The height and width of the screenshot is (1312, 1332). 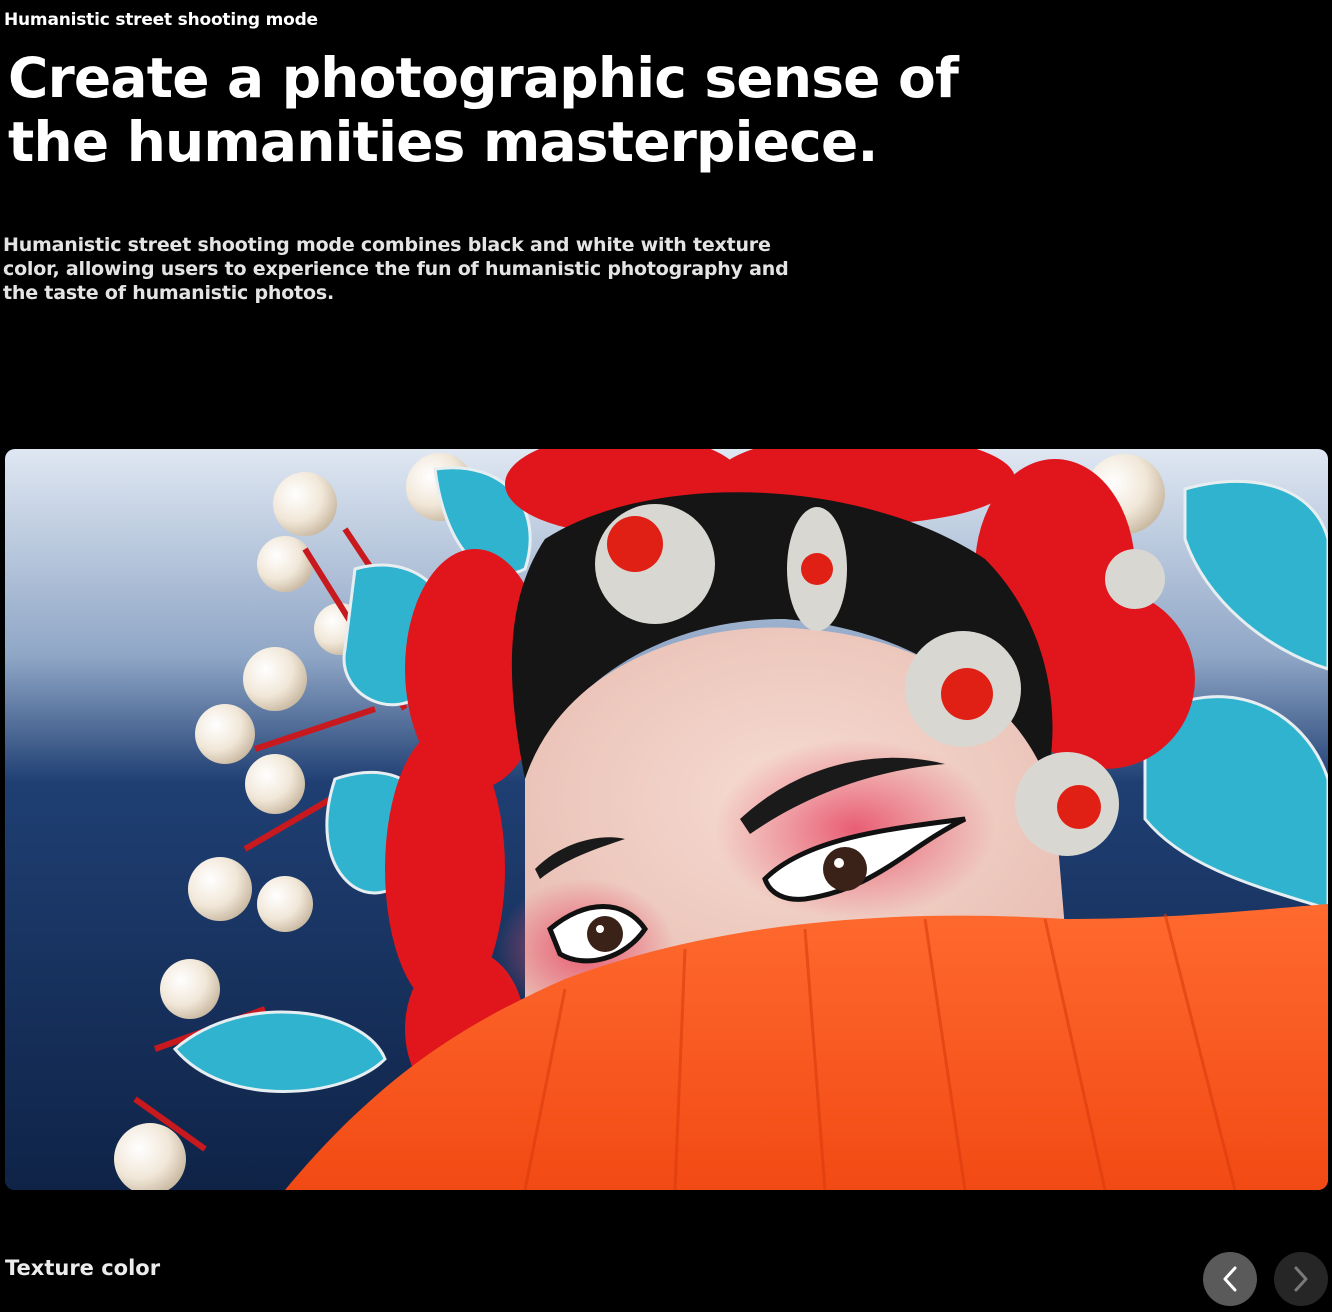 I want to click on next-button, so click(x=1301, y=1279).